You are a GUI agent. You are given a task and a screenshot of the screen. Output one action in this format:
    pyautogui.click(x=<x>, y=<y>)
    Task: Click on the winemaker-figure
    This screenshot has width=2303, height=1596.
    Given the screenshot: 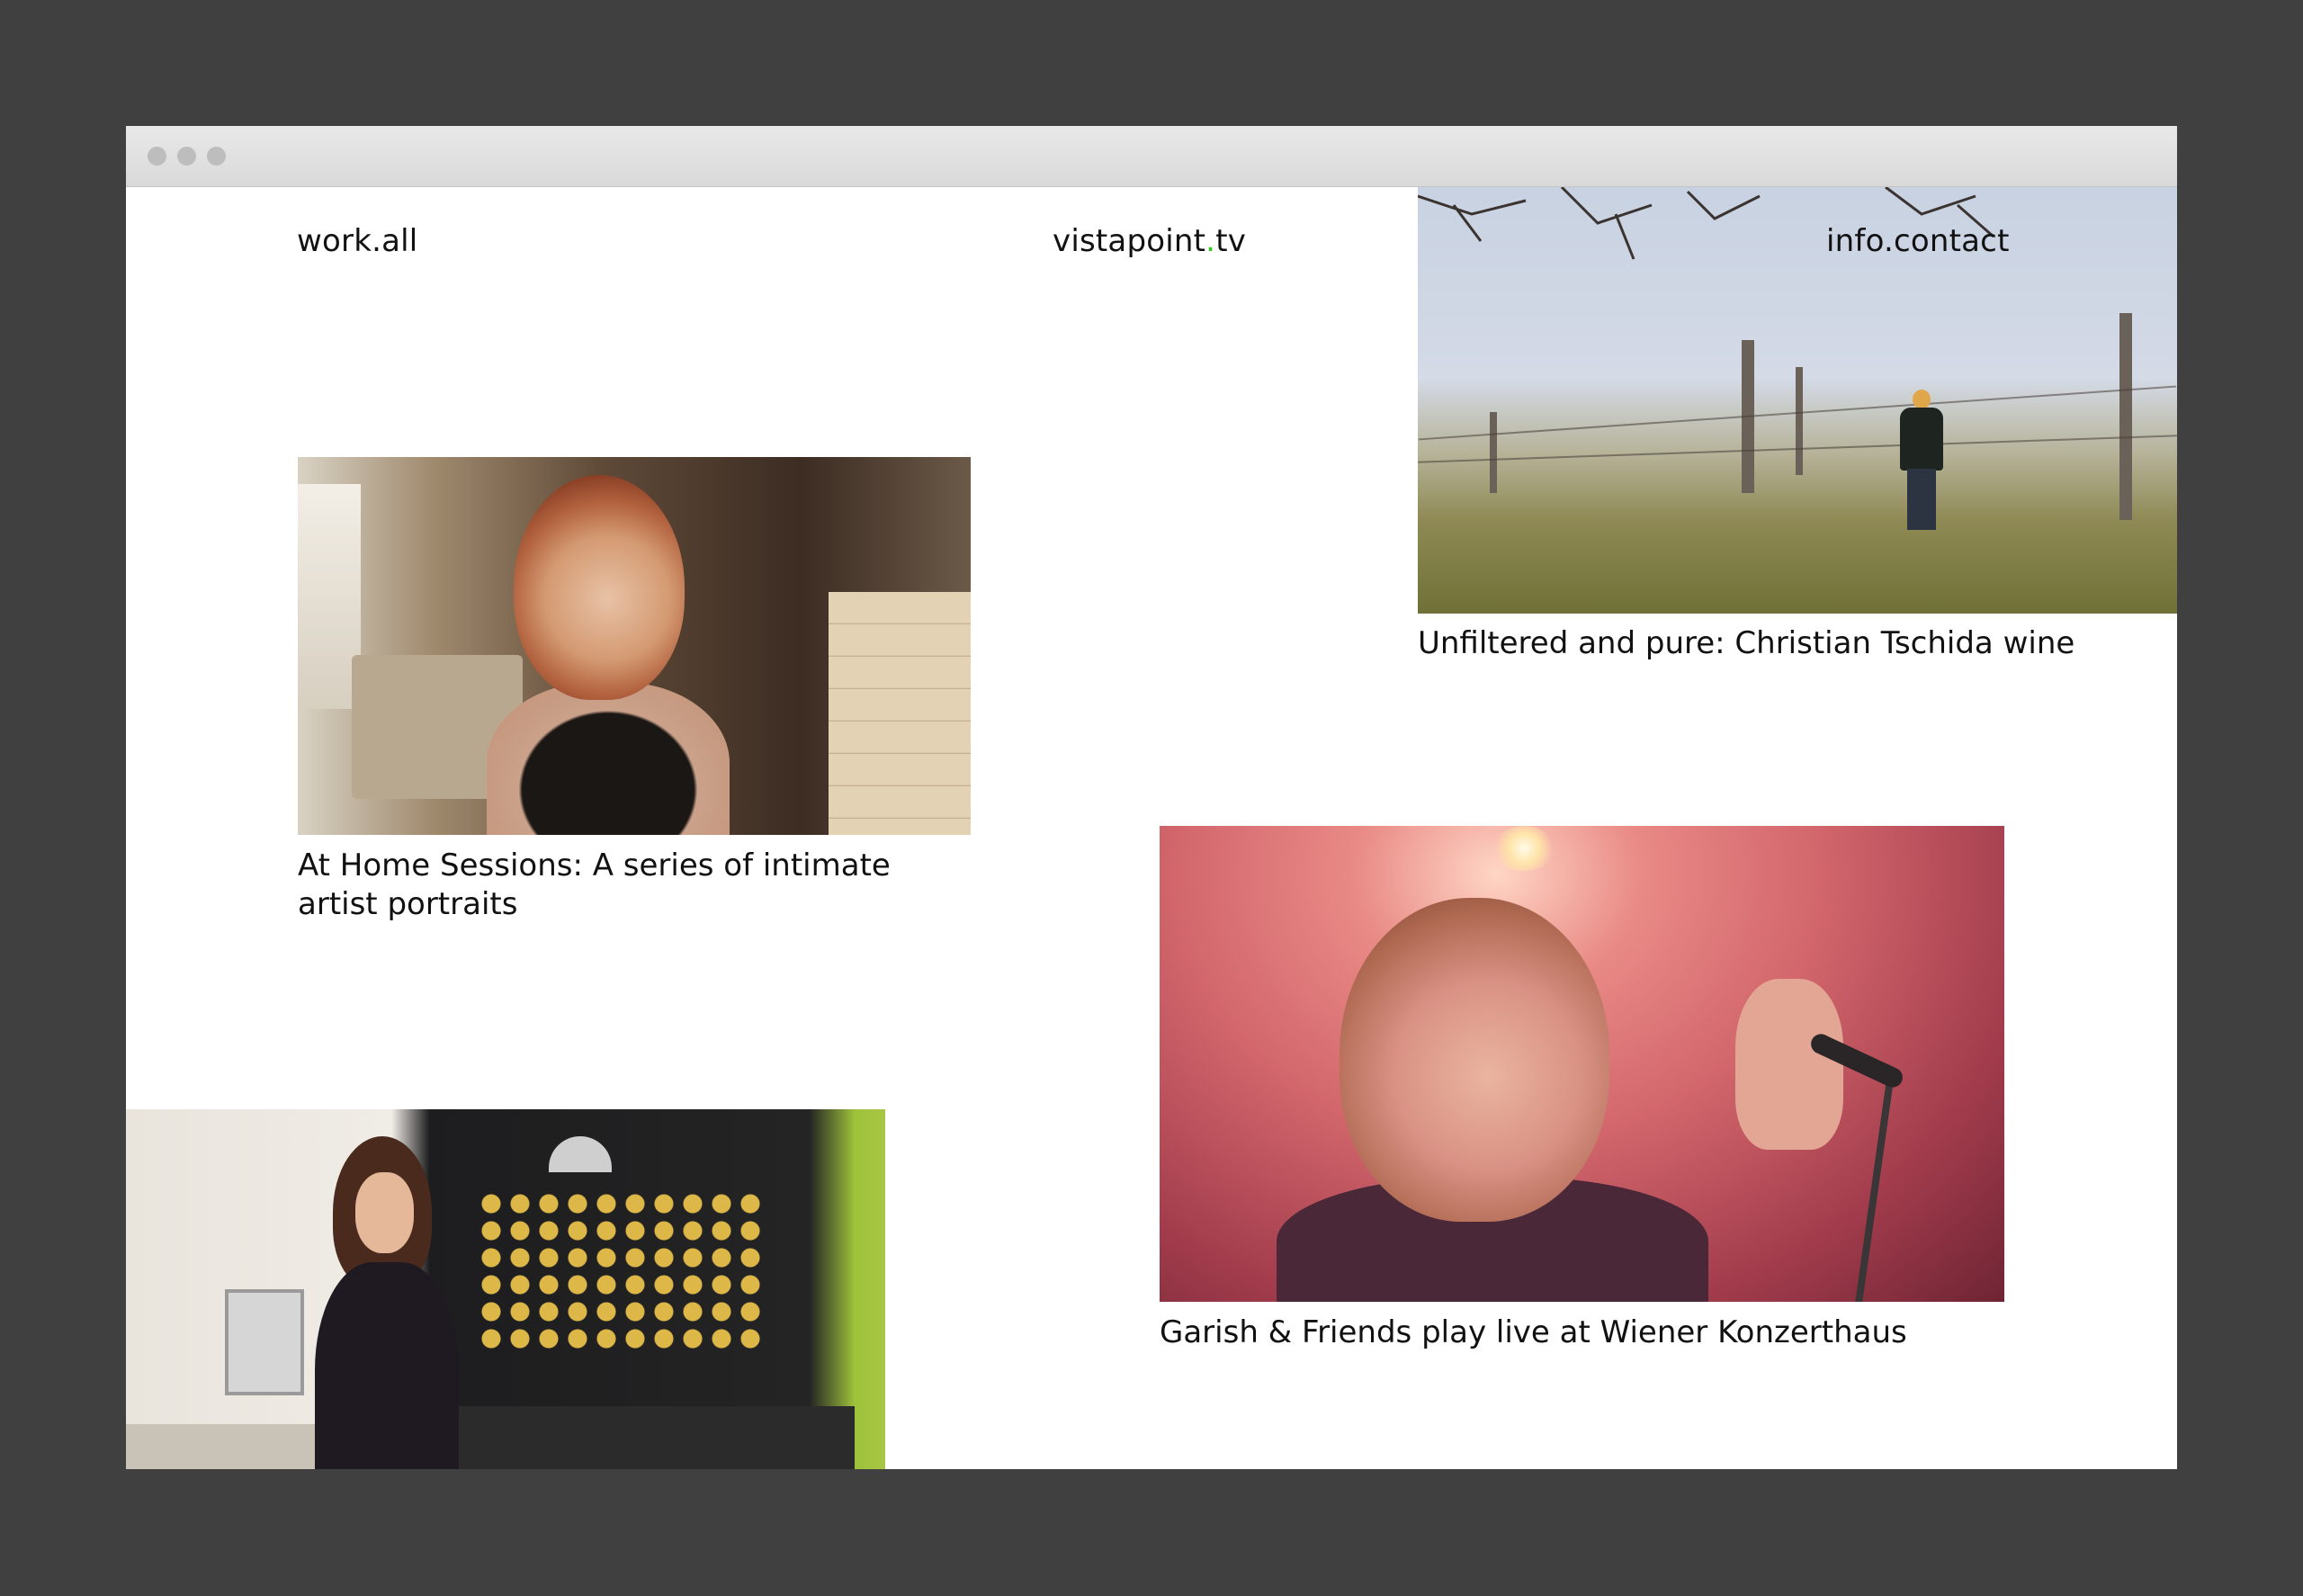 What is the action you would take?
    pyautogui.click(x=1922, y=461)
    